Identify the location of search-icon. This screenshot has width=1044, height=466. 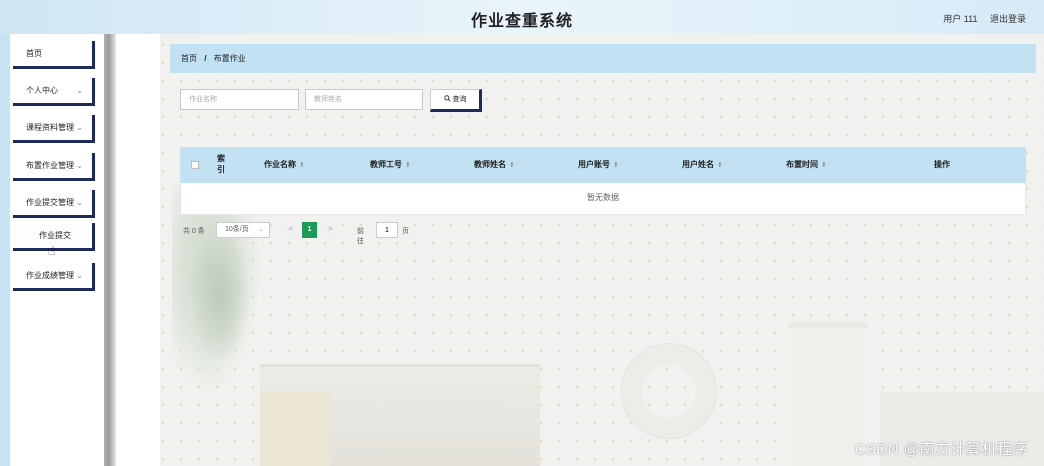
(447, 98).